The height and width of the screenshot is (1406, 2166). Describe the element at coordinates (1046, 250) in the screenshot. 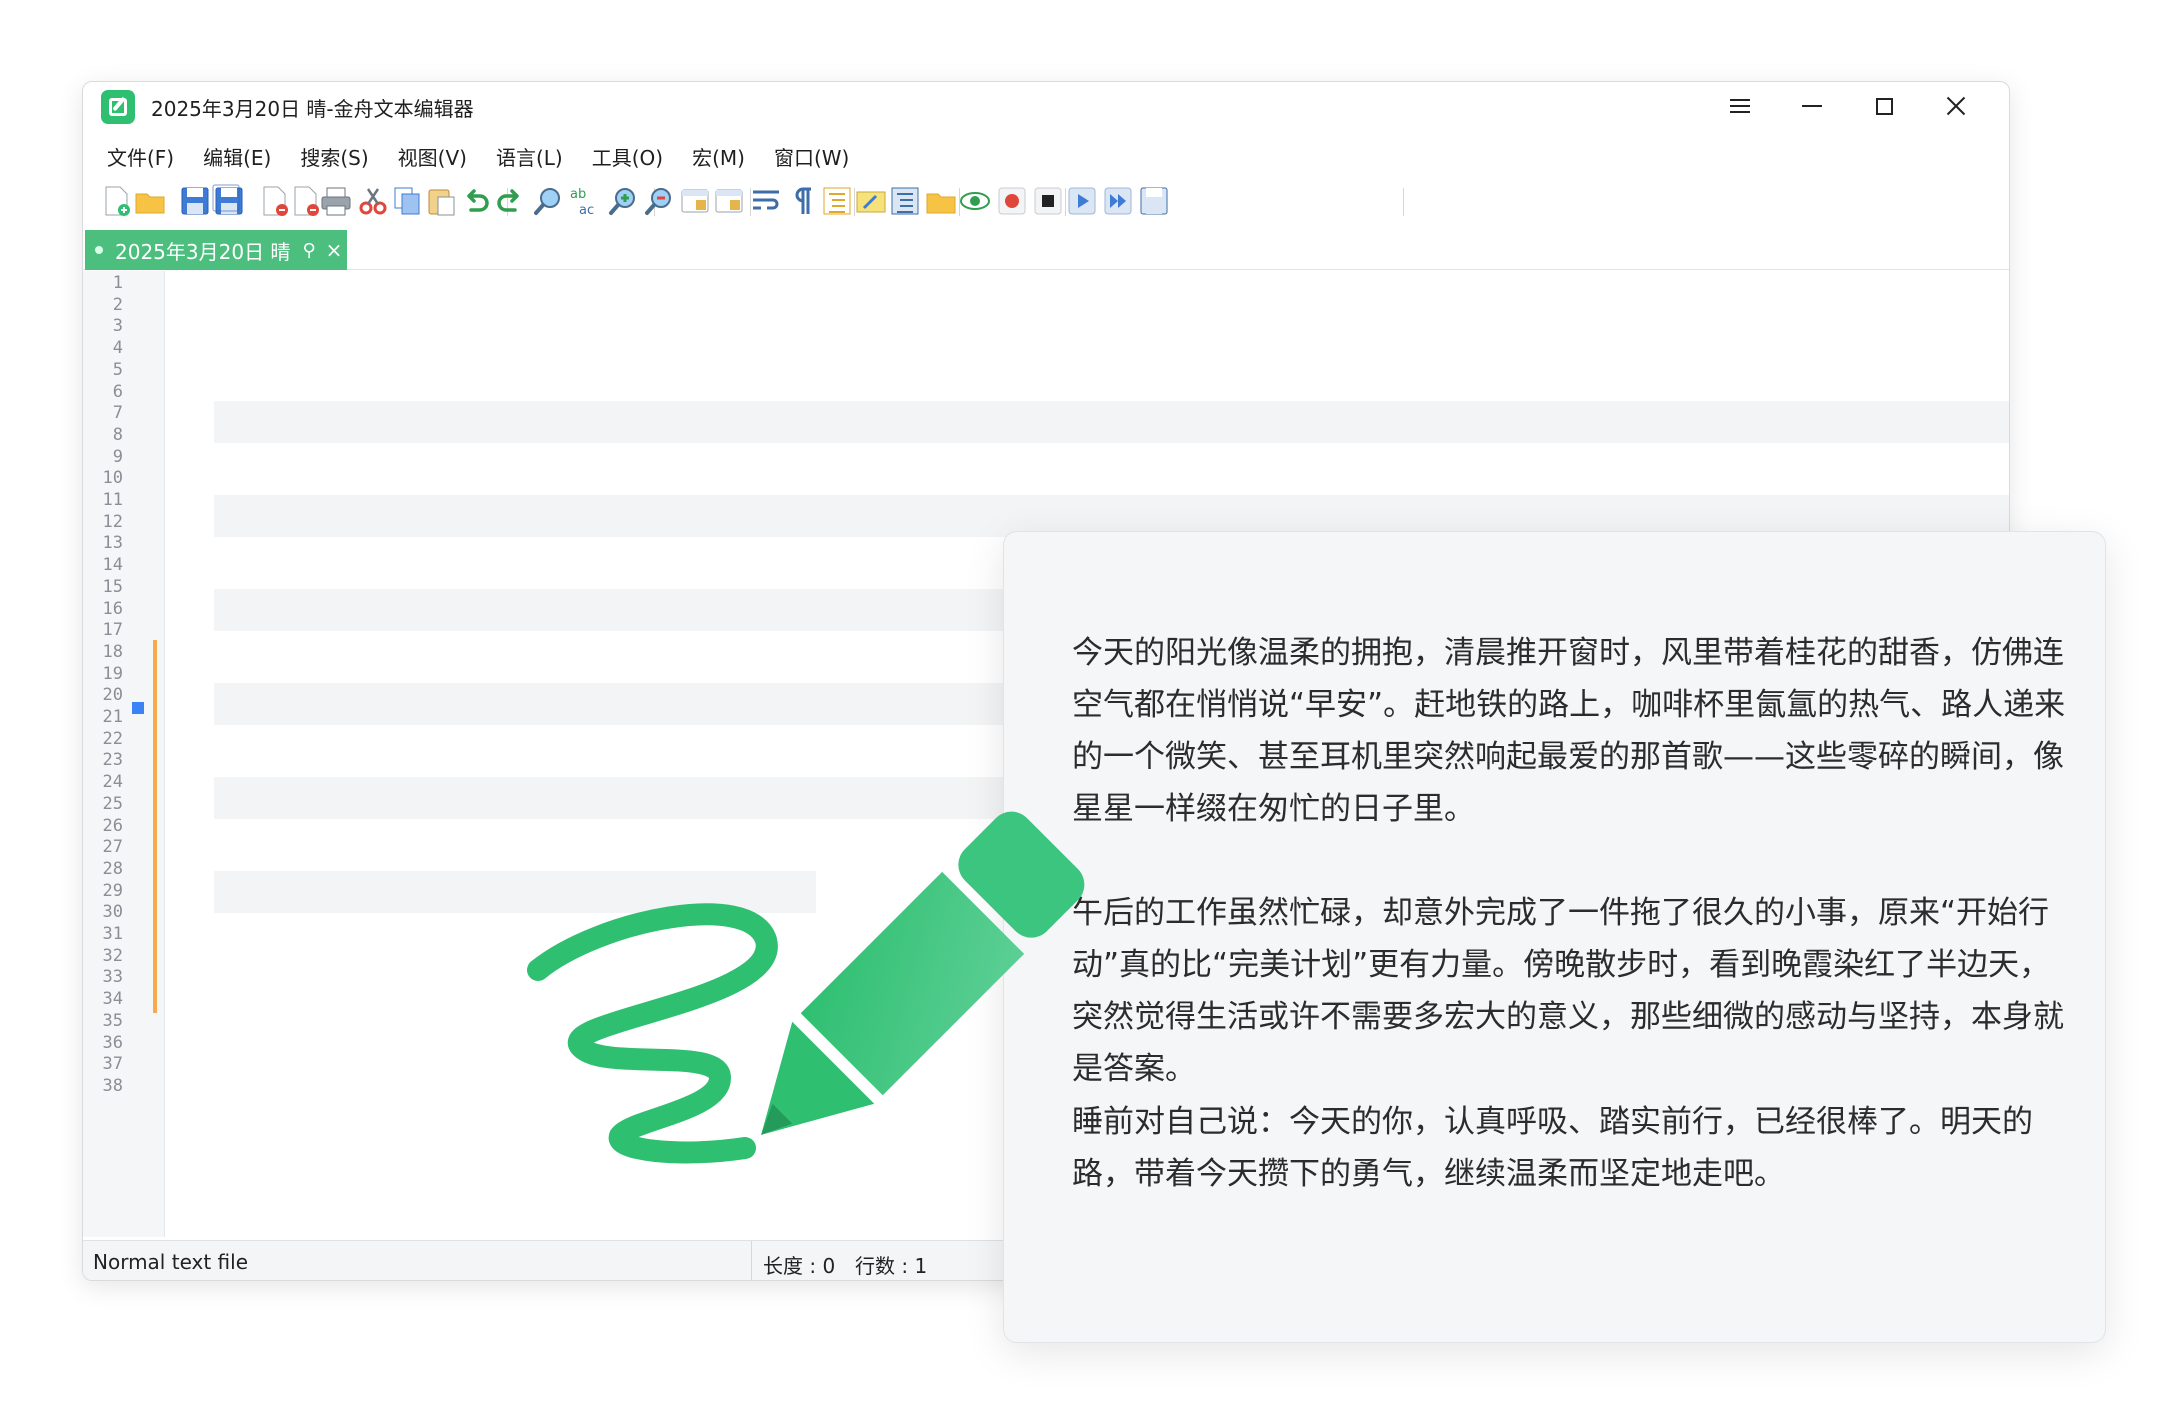

I see `tab-strip: 2025年3月20日 晴 ⚲ ×` at that location.